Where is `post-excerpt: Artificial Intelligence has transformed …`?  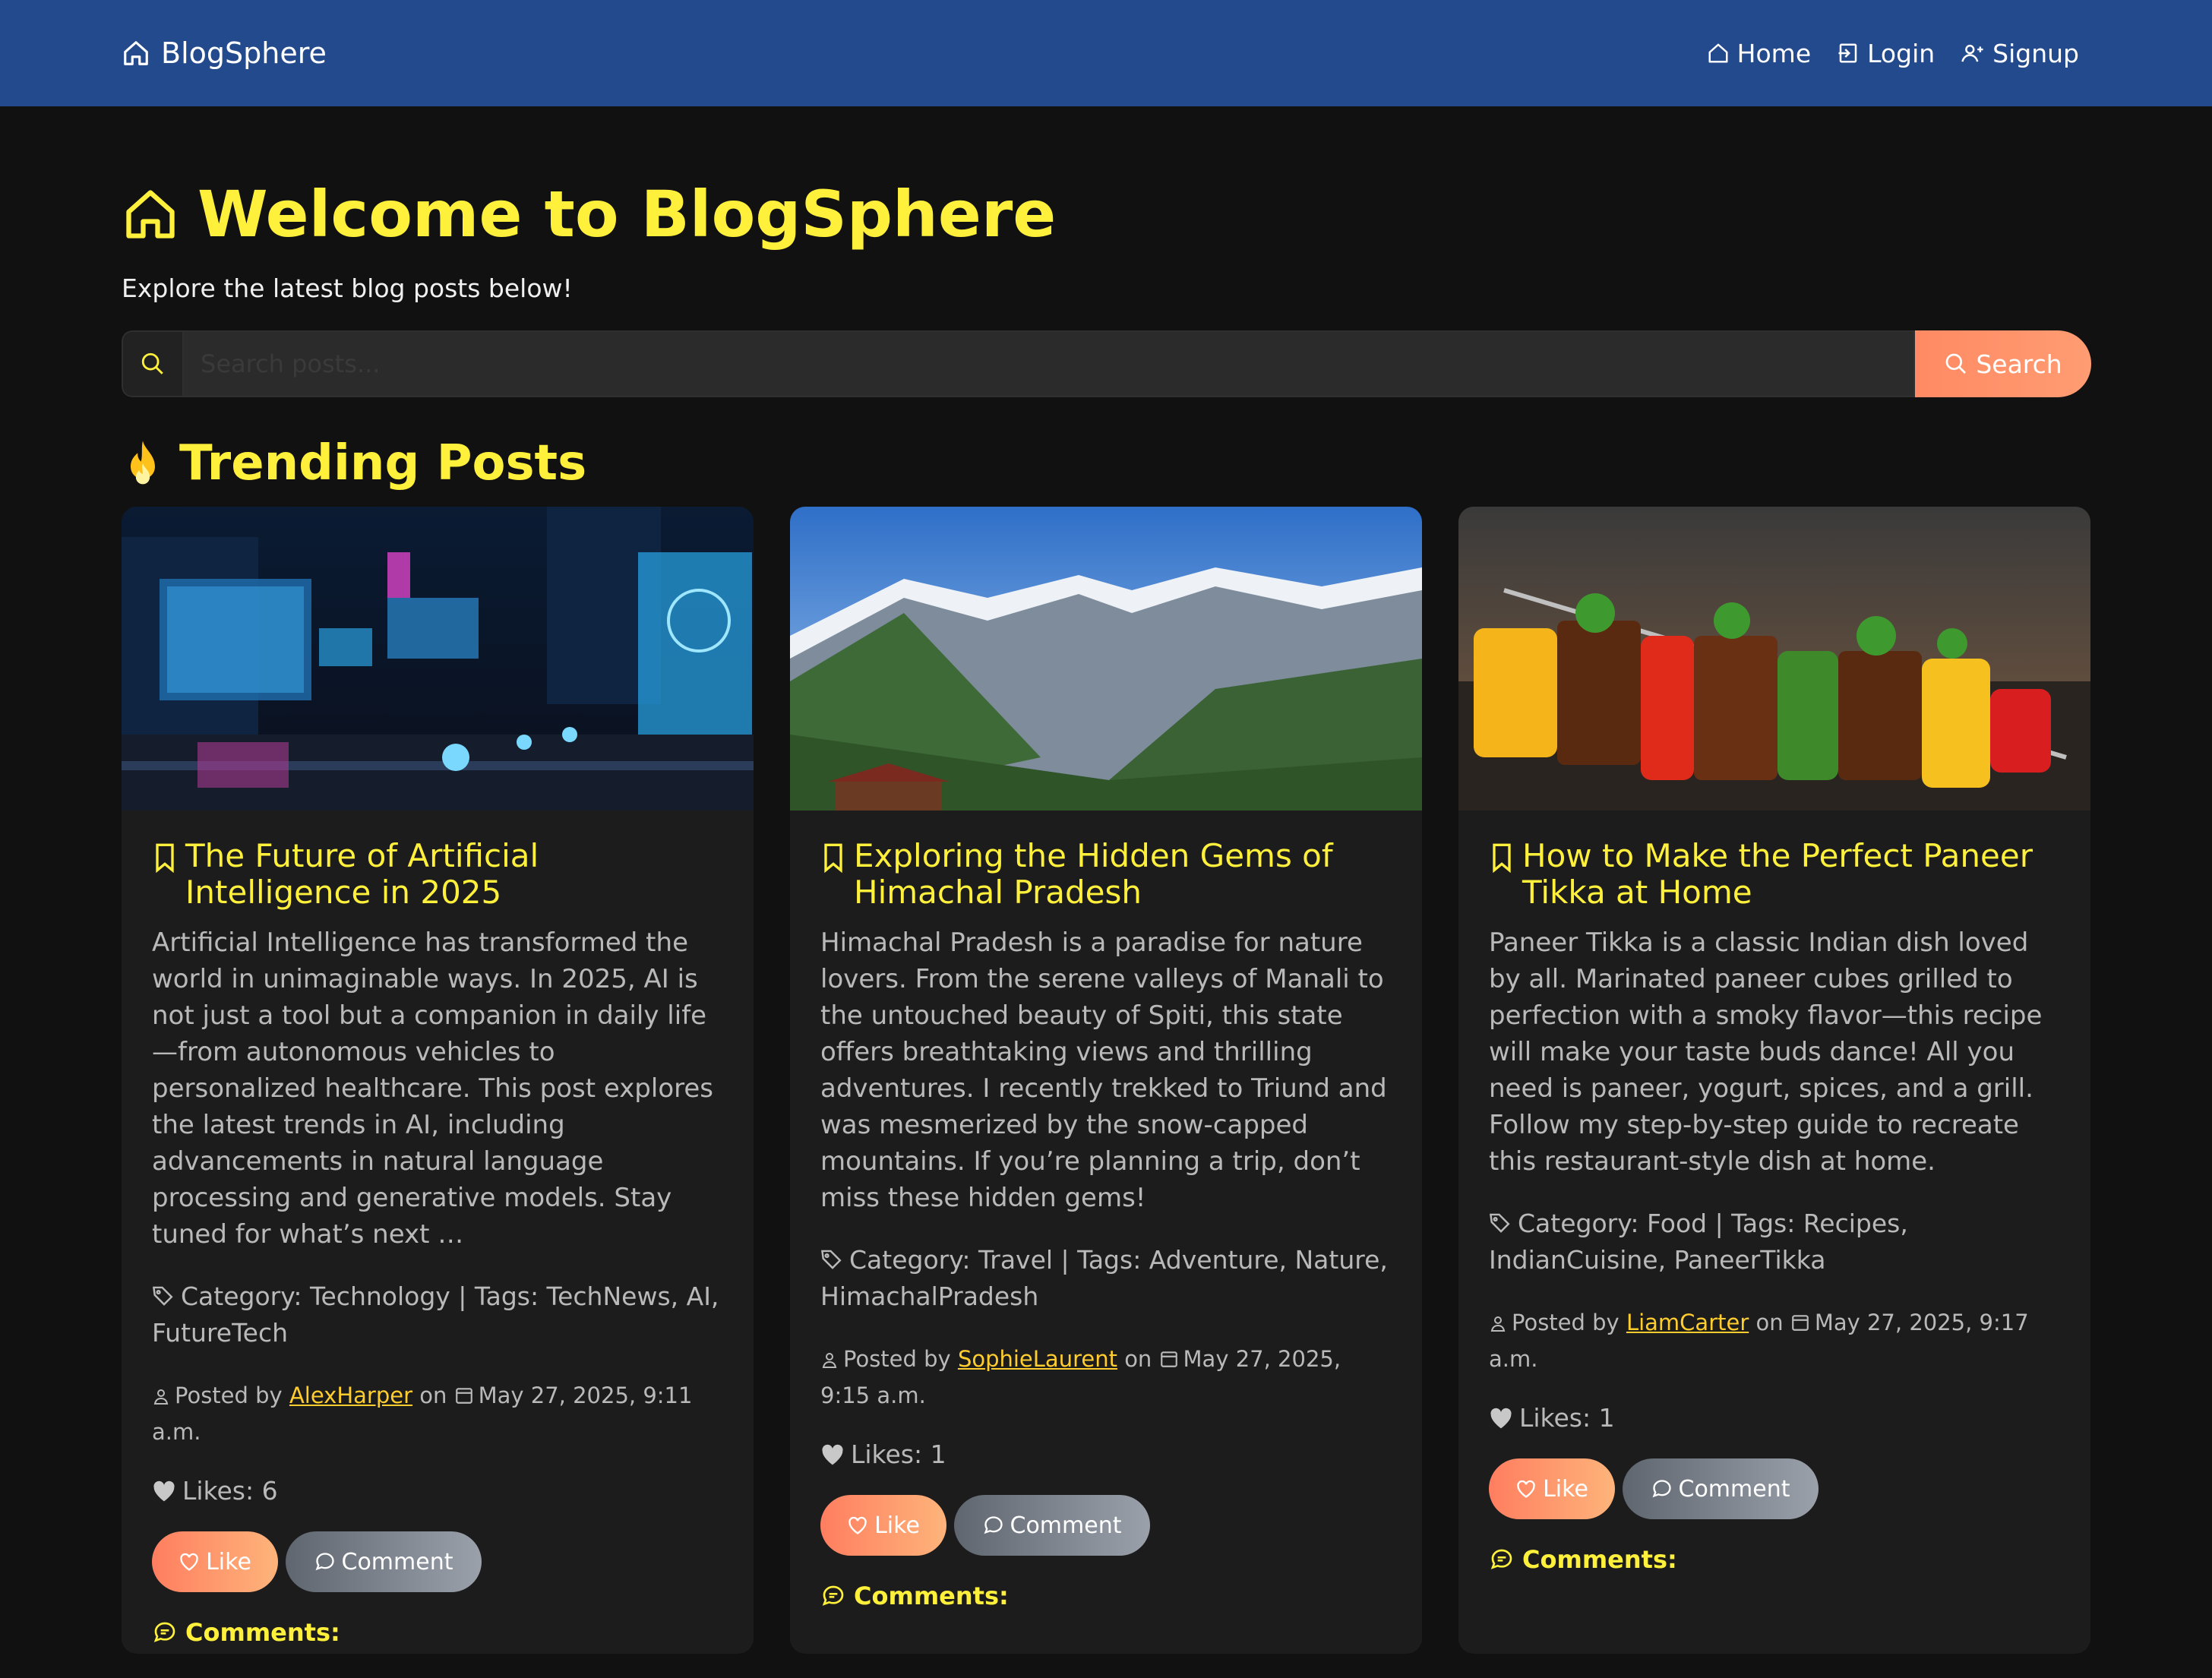 post-excerpt: Artificial Intelligence has transformed … is located at coordinates (433, 1088).